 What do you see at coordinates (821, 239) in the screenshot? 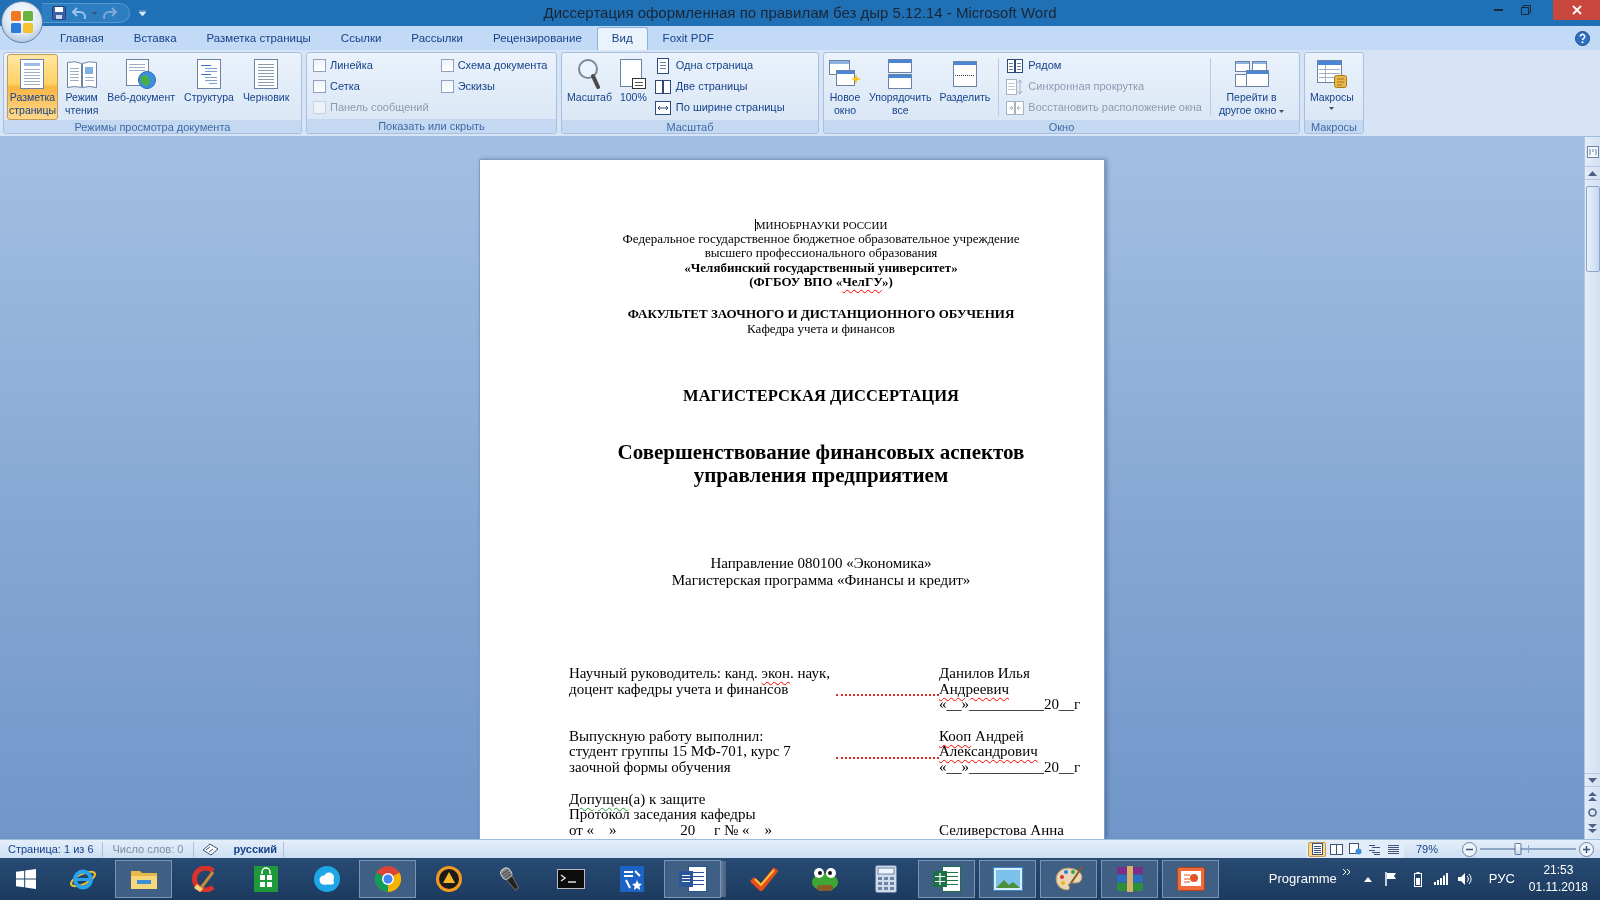
I see `institution-name: Федеральное государственное бюджетное образовательное учреждение` at bounding box center [821, 239].